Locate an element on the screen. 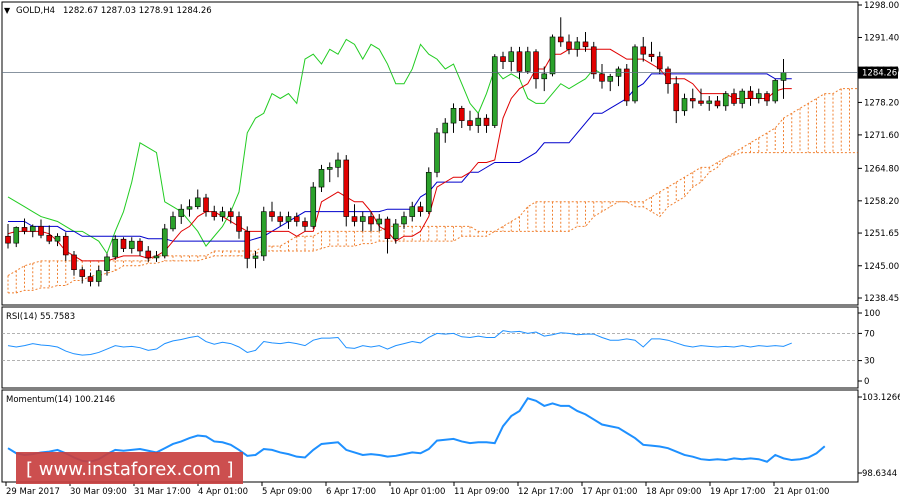  time-axis-label: 10 Apr 01:00 is located at coordinates (417, 492).